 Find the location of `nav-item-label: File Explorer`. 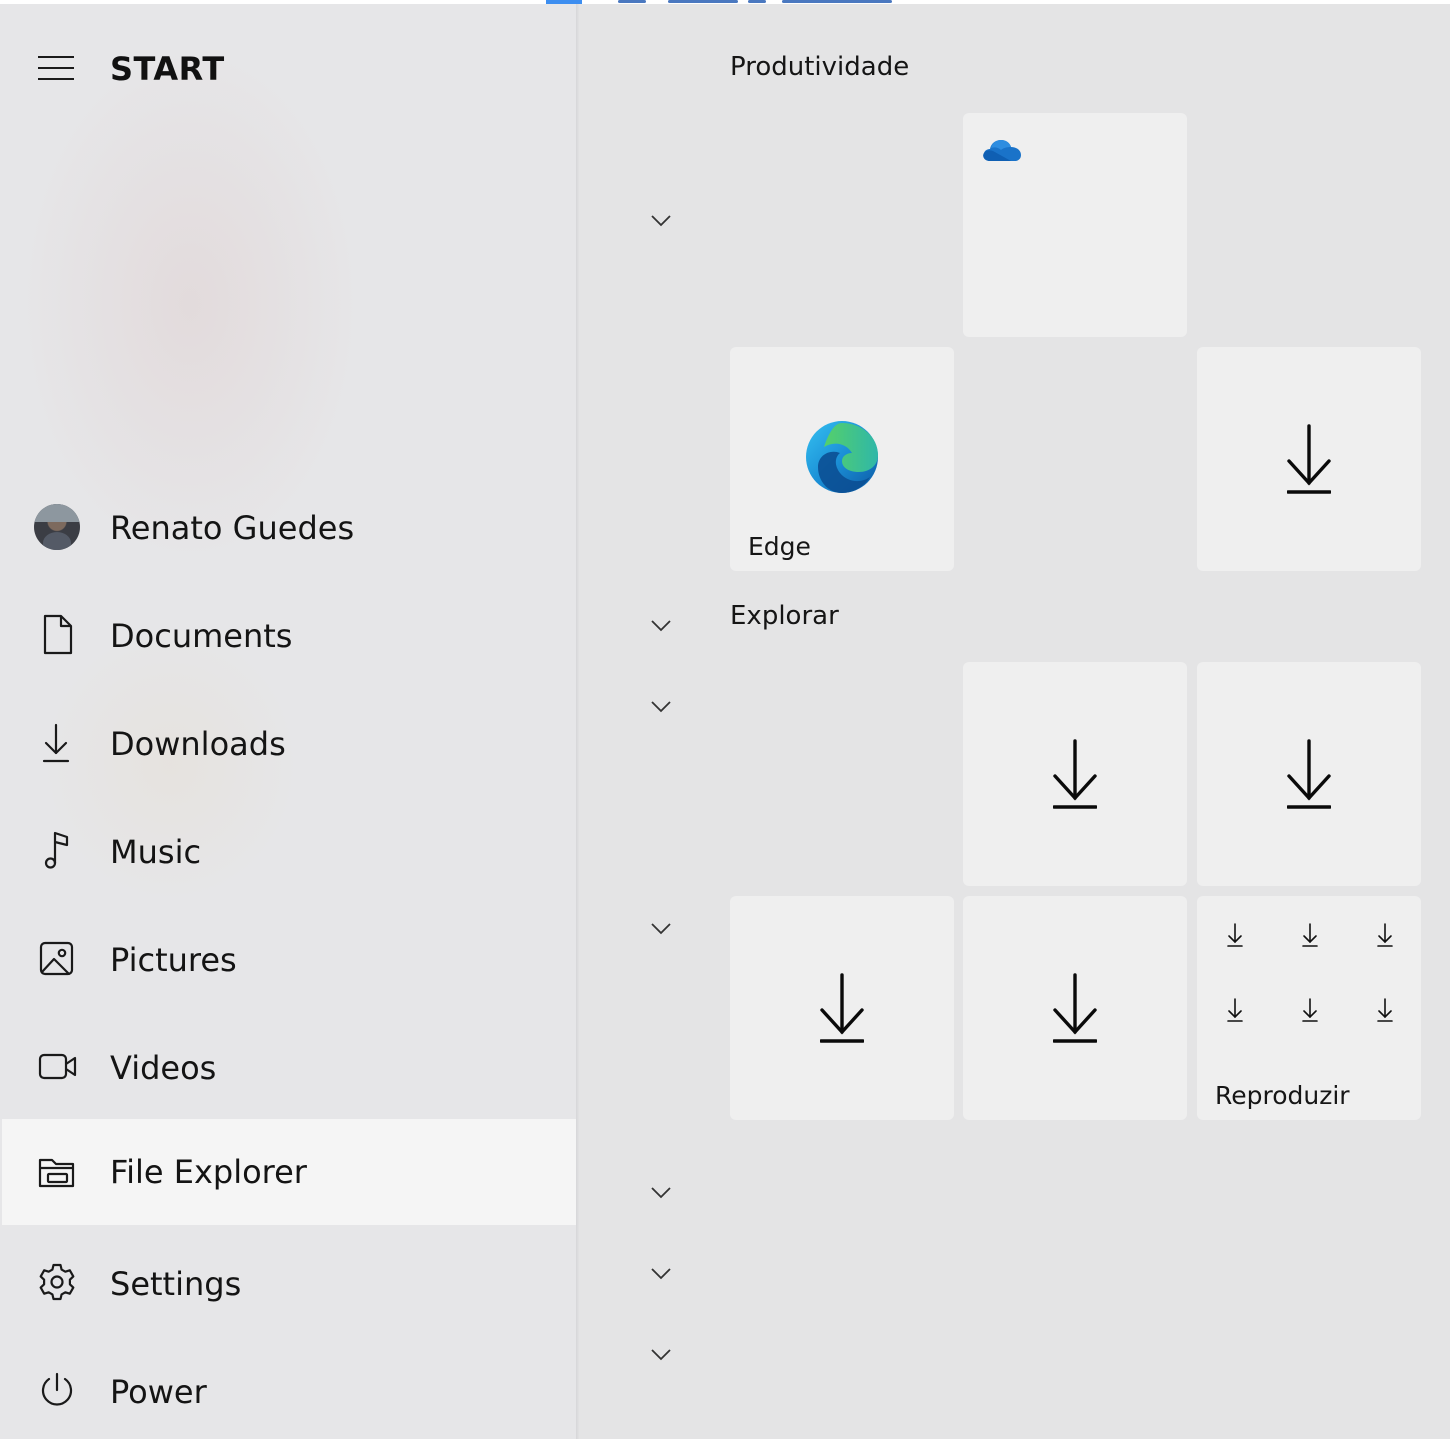

nav-item-label: File Explorer is located at coordinates (208, 1172).